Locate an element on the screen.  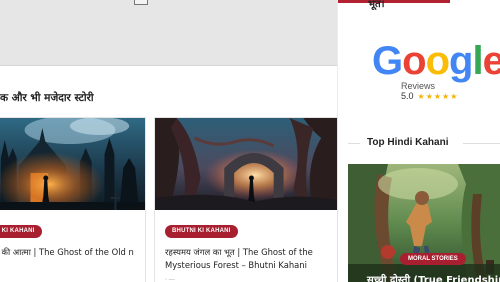
story-meta: ◦ — is located at coordinates (170, 279).